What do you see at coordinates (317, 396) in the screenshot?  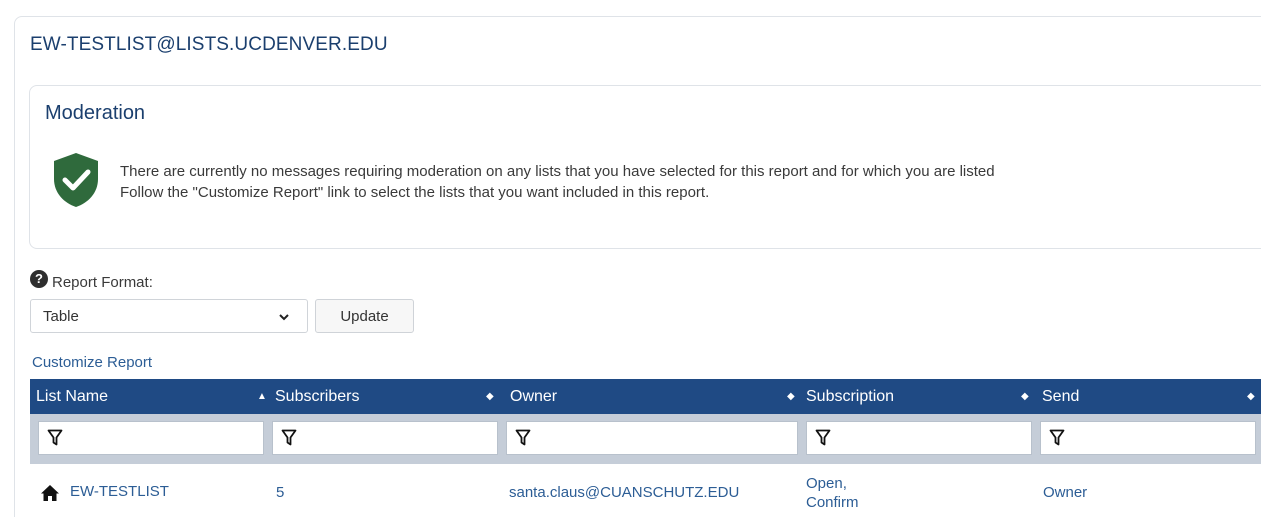 I see `column-header-subscribers: Subscribers` at bounding box center [317, 396].